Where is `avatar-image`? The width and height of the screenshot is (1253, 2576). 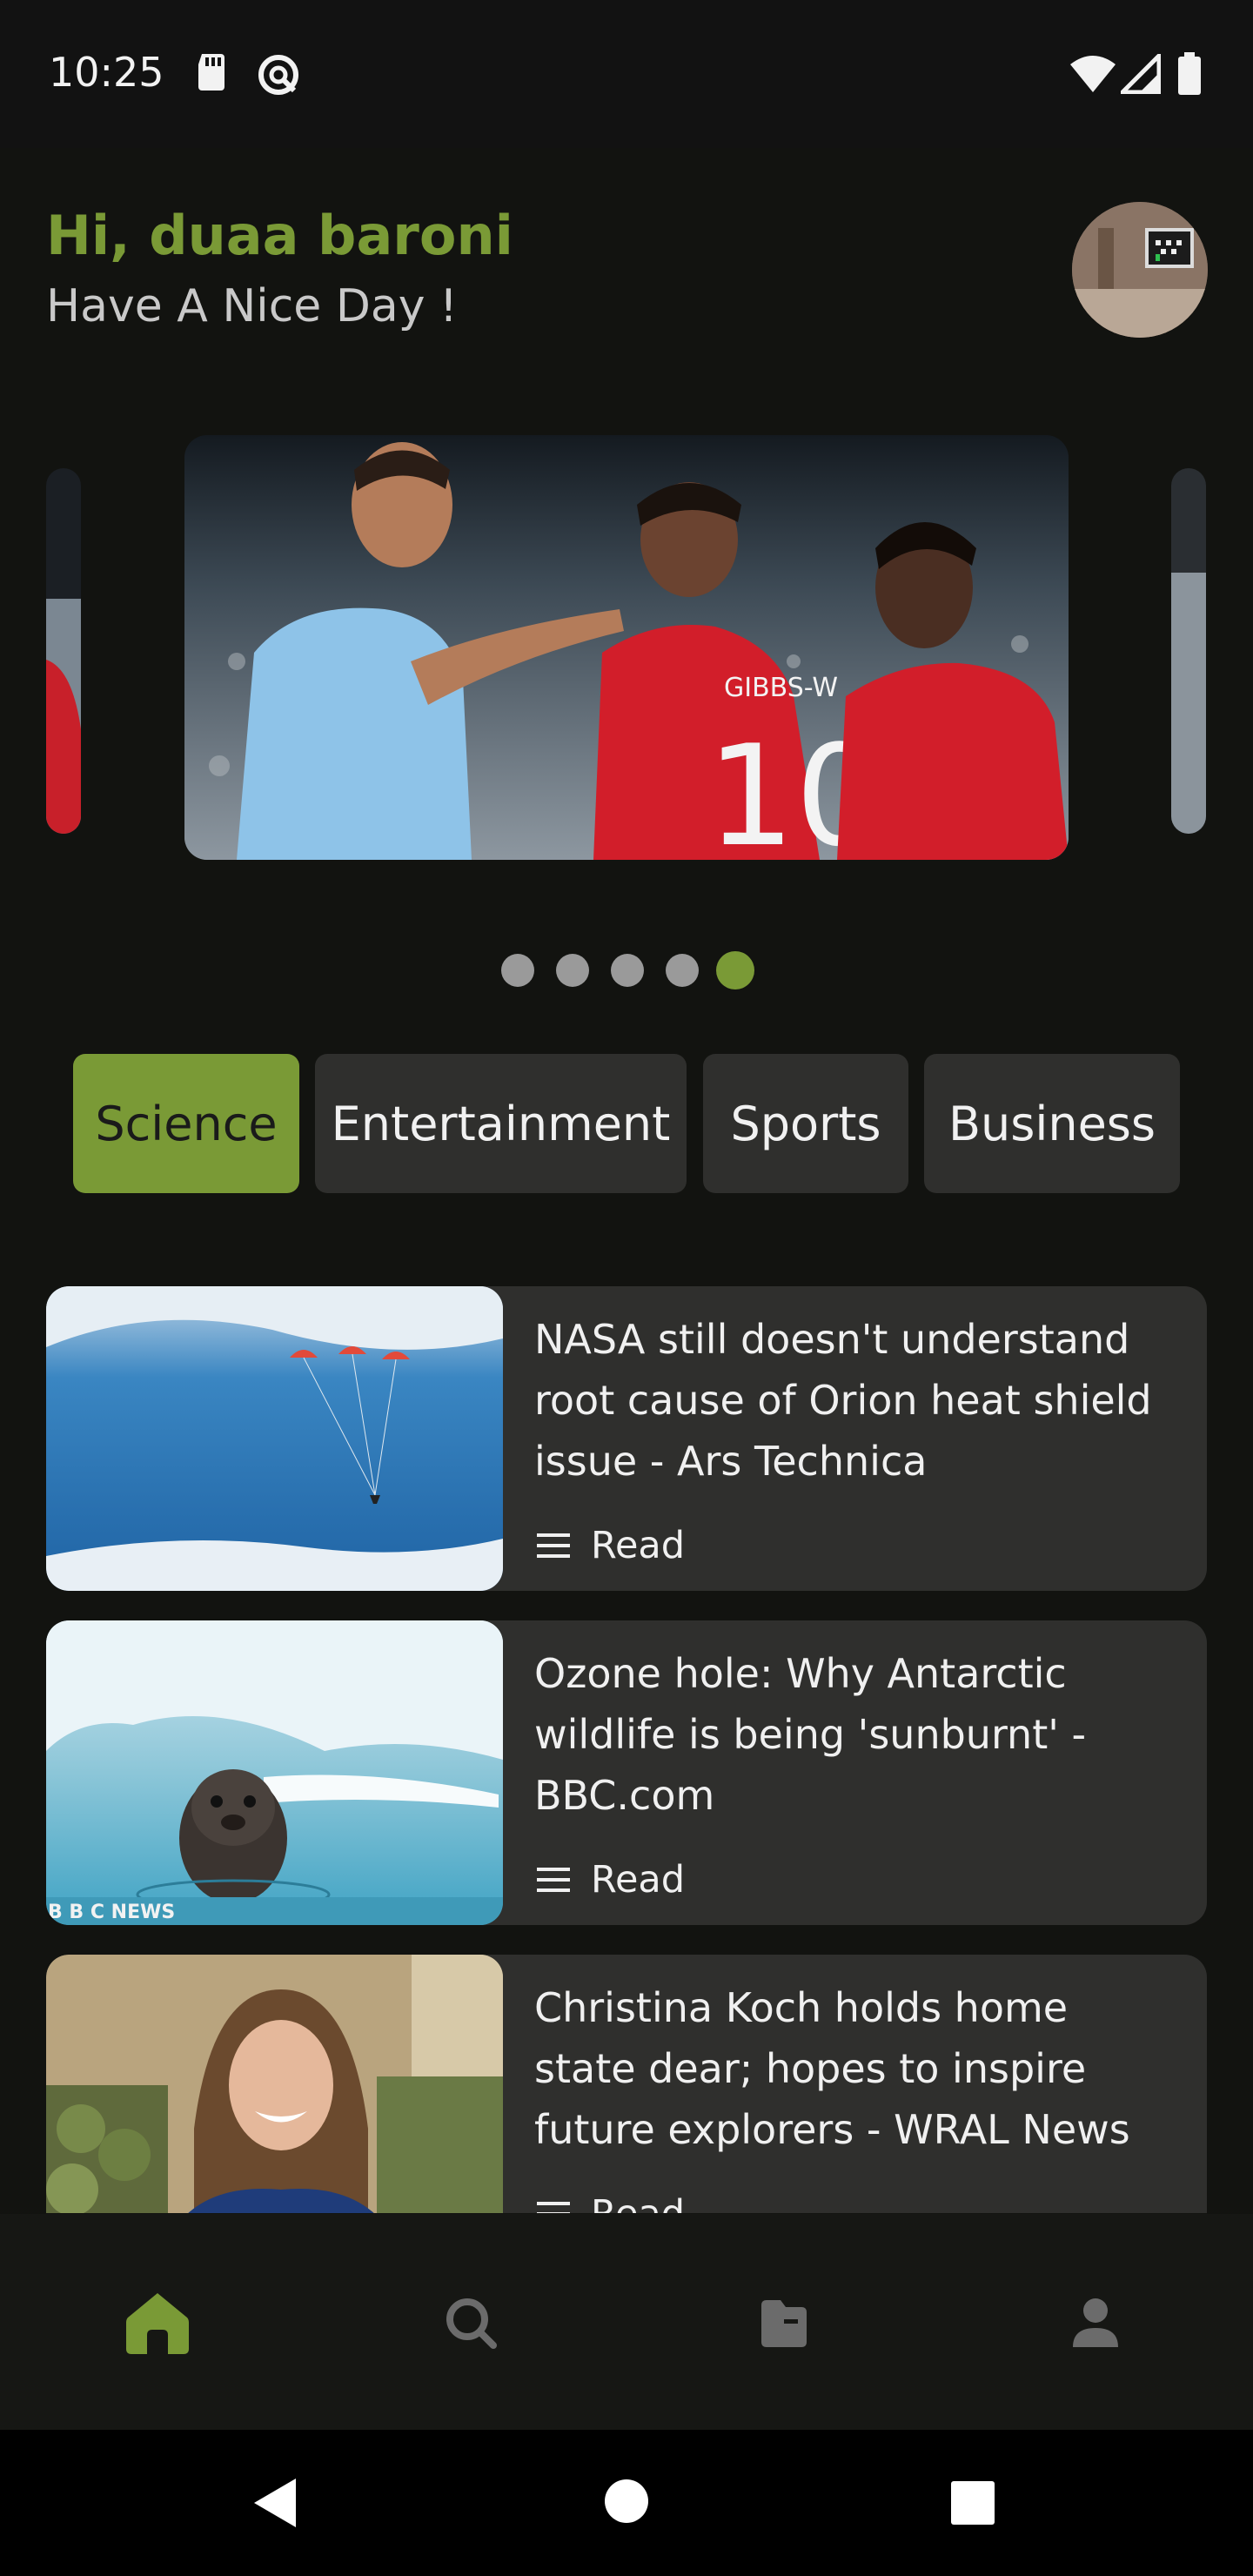 avatar-image is located at coordinates (1140, 270).